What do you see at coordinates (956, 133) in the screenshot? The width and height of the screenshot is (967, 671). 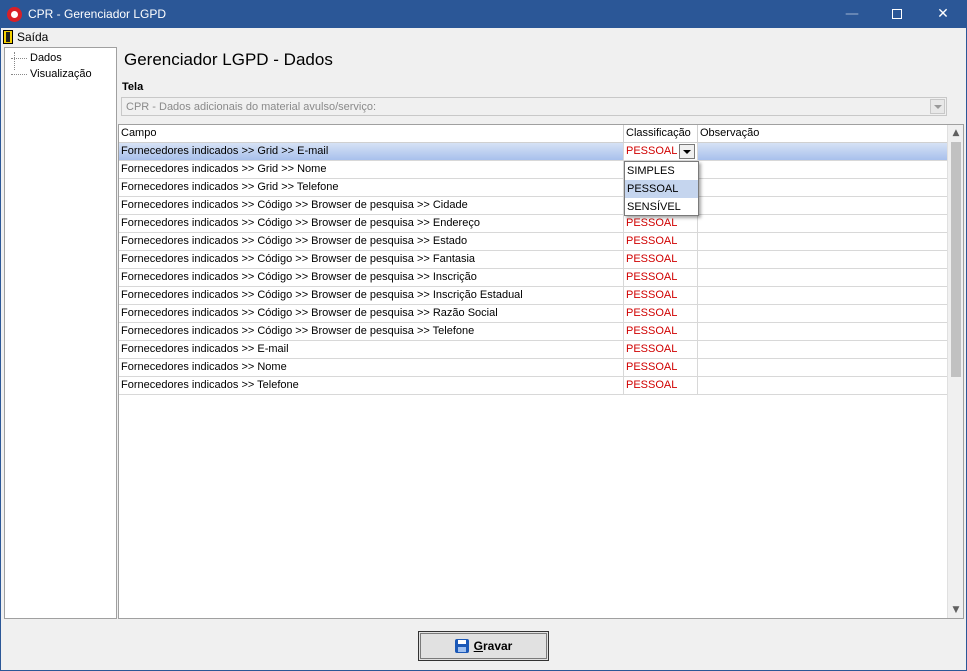 I see `scroll-up-arrow-icon: ▲` at bounding box center [956, 133].